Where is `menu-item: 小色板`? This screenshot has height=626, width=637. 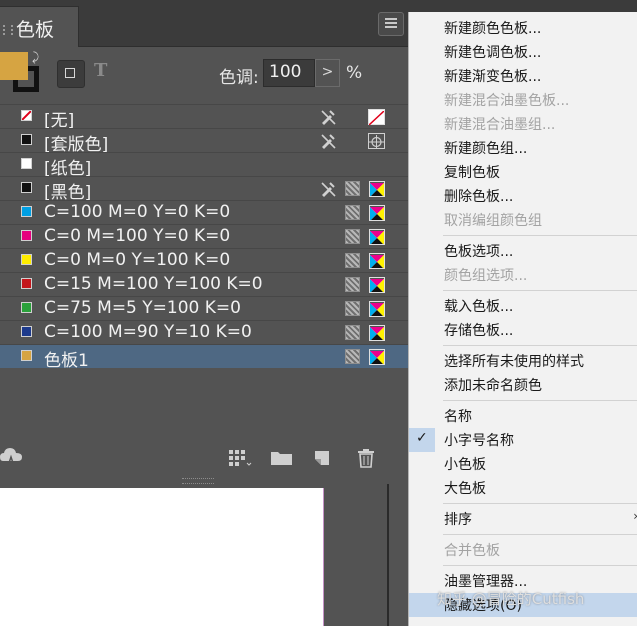
menu-item: 小色板 is located at coordinates (523, 464).